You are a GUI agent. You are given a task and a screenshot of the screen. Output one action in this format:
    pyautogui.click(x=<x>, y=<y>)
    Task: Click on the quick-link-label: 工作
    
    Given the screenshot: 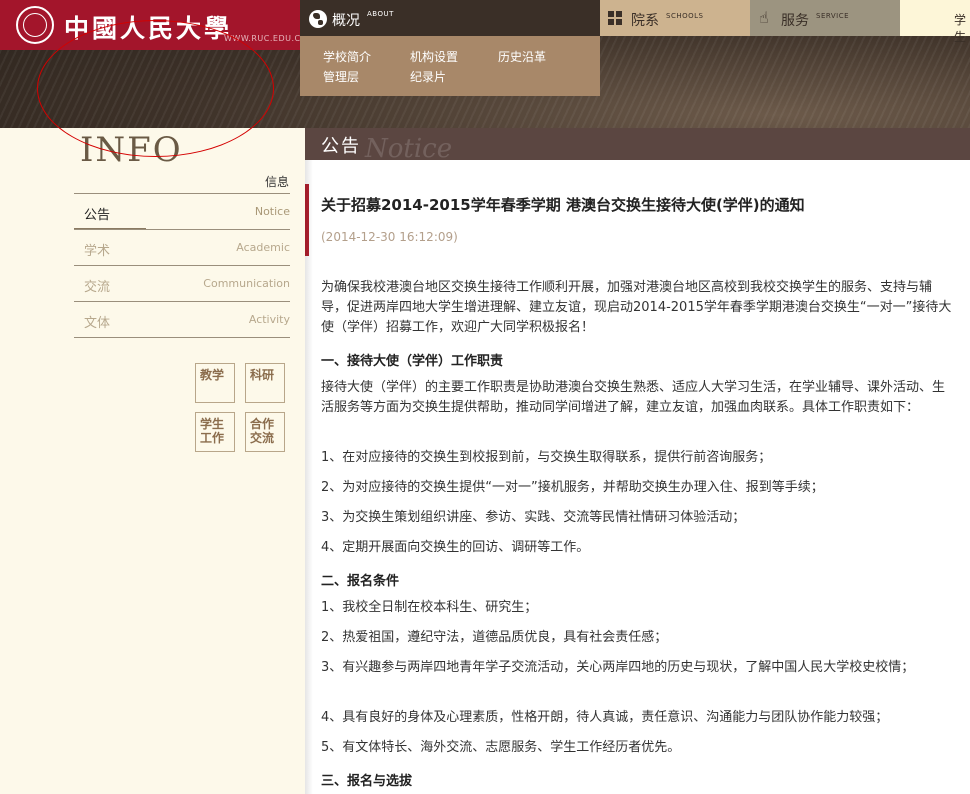 What is the action you would take?
    pyautogui.click(x=212, y=438)
    